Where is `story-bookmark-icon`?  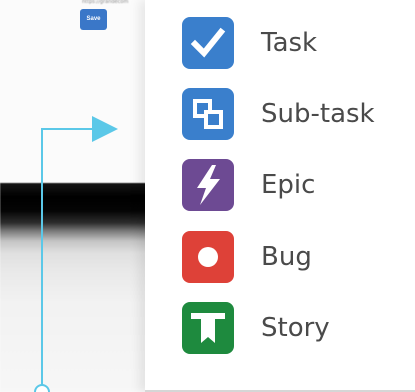 story-bookmark-icon is located at coordinates (208, 328).